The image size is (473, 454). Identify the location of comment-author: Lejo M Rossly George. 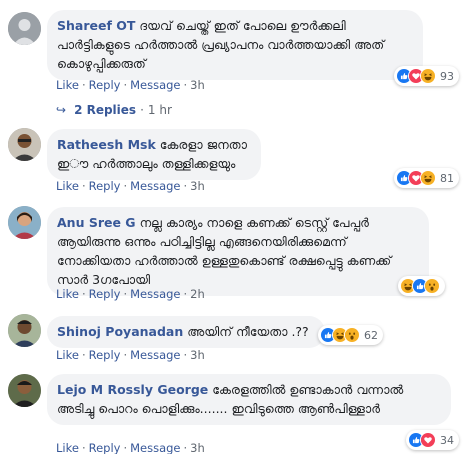
(132, 389).